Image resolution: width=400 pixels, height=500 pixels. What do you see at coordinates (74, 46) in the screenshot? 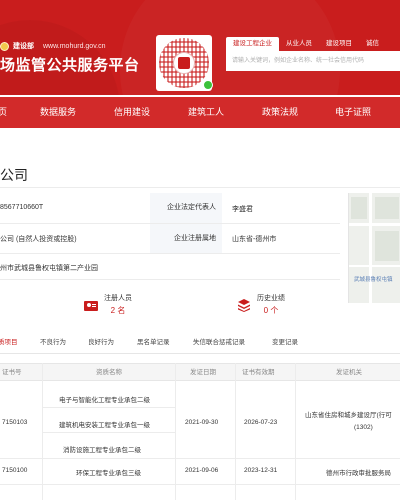
I see `ministry-domain: www.mohurd.gov.cn` at bounding box center [74, 46].